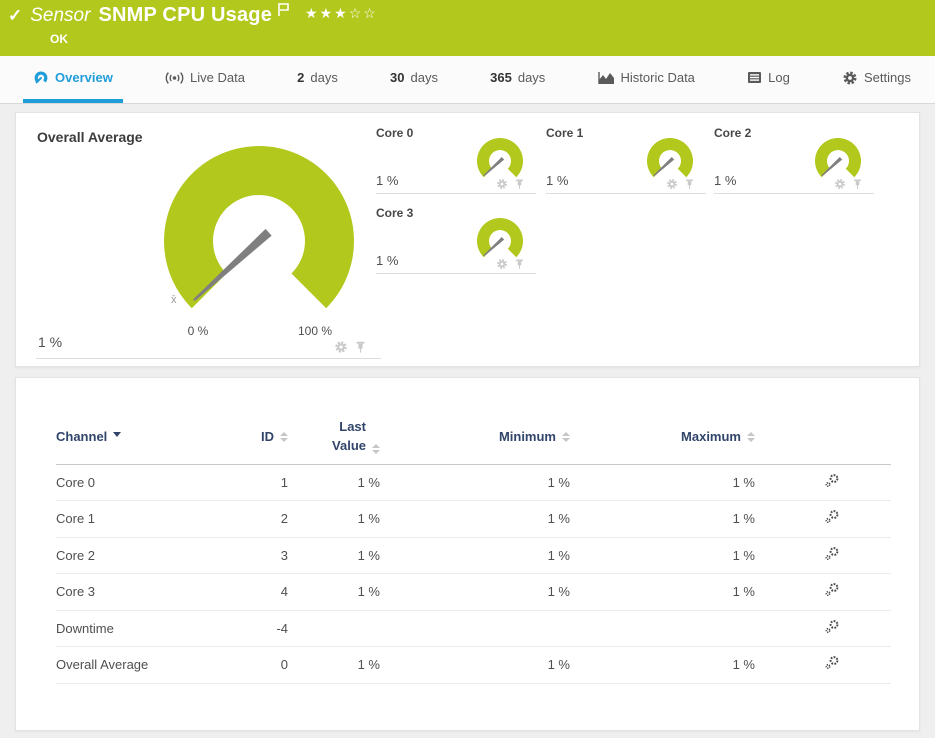 This screenshot has height=738, width=935. What do you see at coordinates (456, 160) in the screenshot?
I see `core-0-gauge-cell: Core 0 1 %` at bounding box center [456, 160].